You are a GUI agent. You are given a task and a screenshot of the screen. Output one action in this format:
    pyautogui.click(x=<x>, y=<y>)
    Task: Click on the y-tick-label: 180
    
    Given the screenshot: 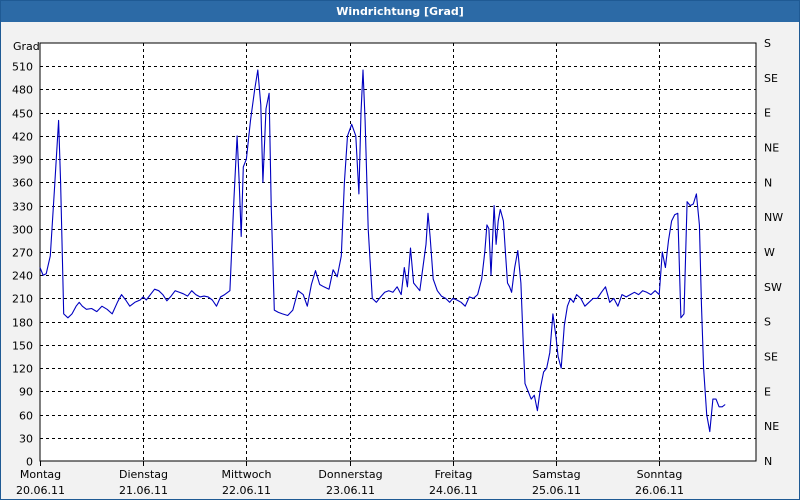 What is the action you would take?
    pyautogui.click(x=22, y=323)
    